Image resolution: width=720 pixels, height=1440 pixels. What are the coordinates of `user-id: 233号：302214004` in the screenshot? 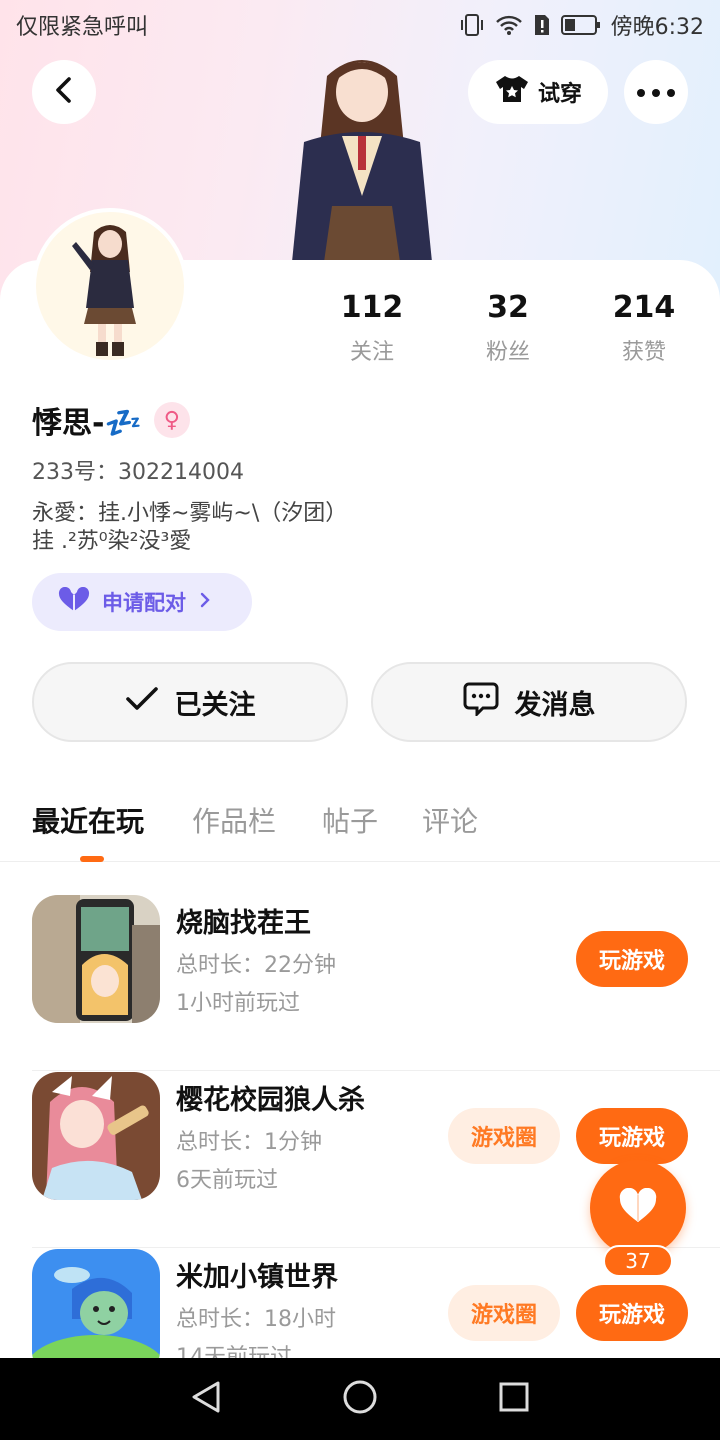 It's located at (138, 472).